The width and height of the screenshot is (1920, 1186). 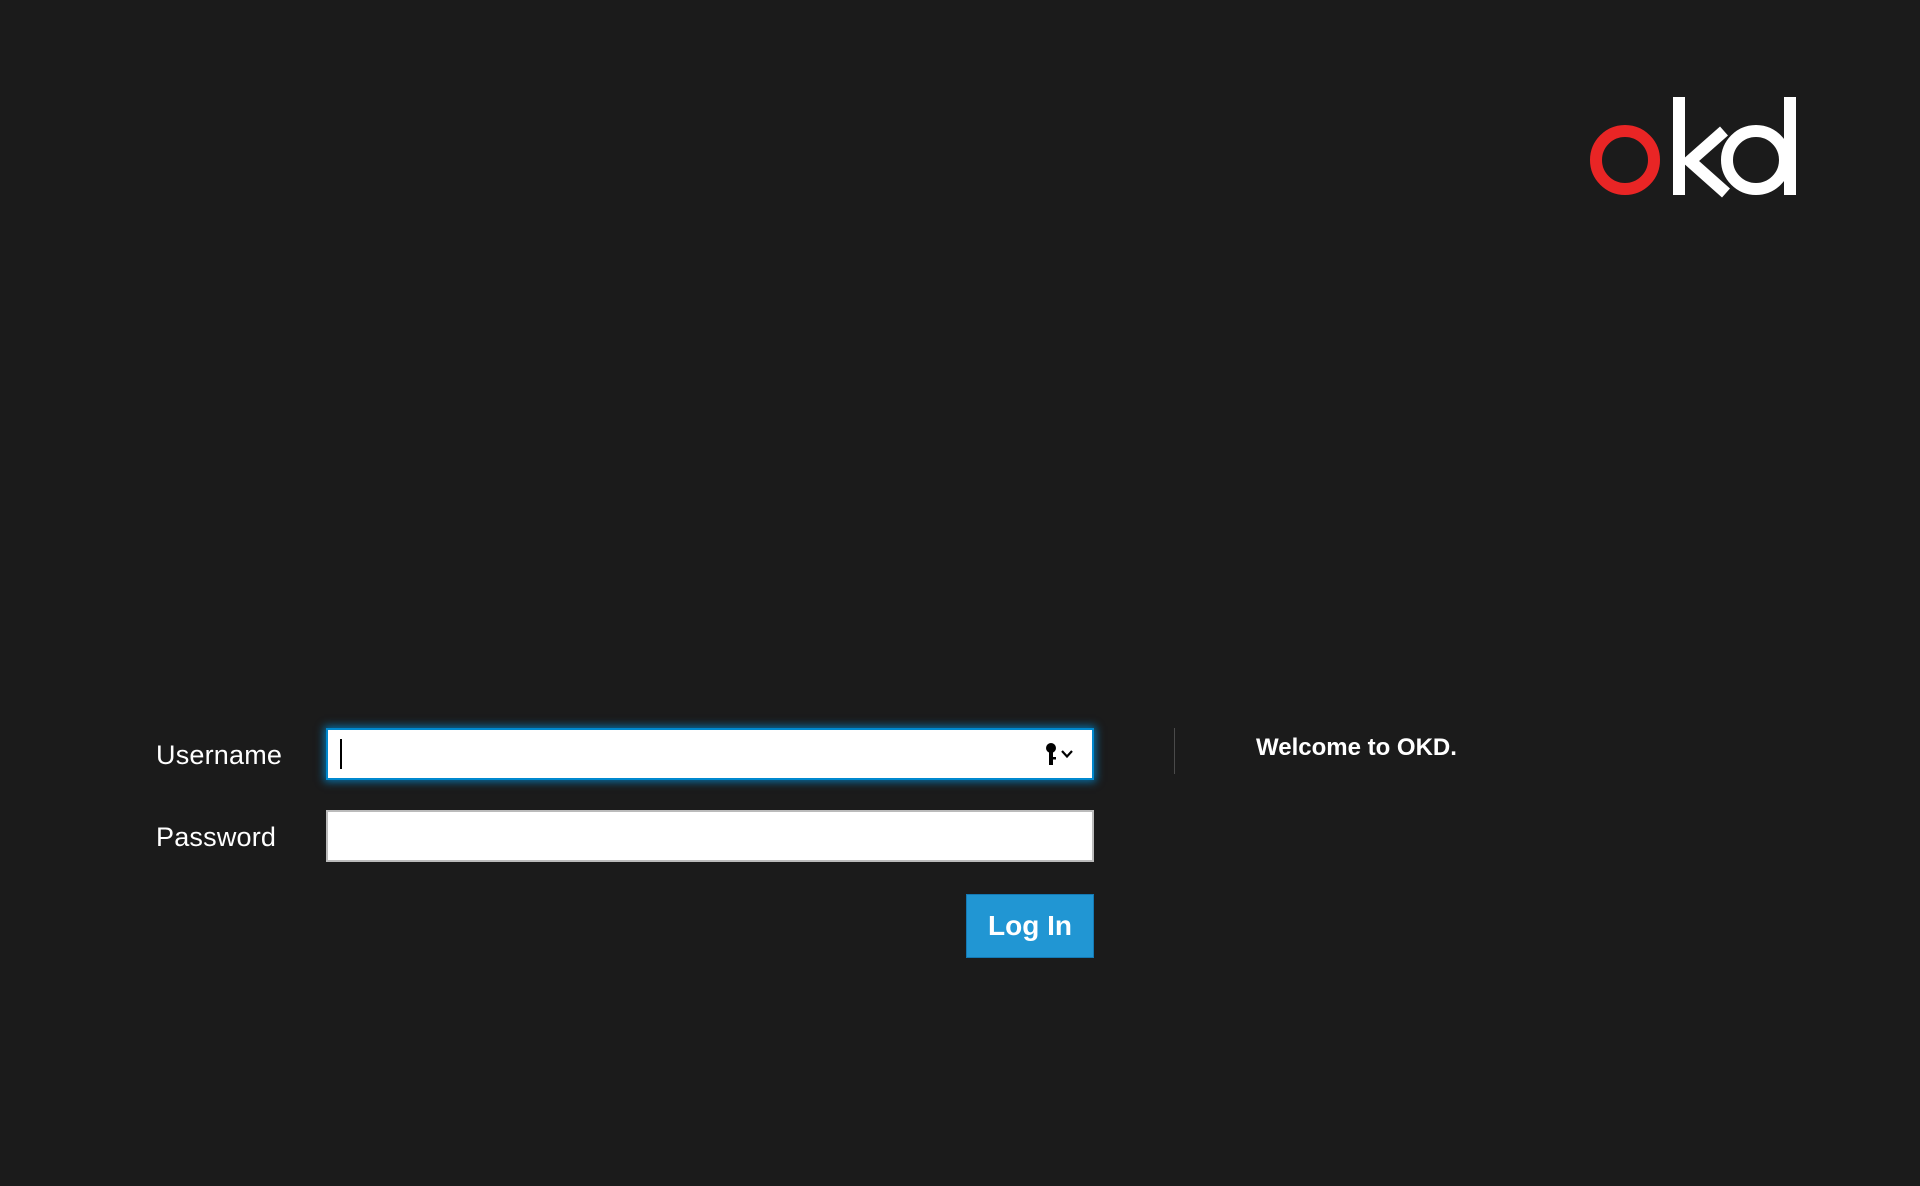 I want to click on password-field-wrapper, so click(x=710, y=836).